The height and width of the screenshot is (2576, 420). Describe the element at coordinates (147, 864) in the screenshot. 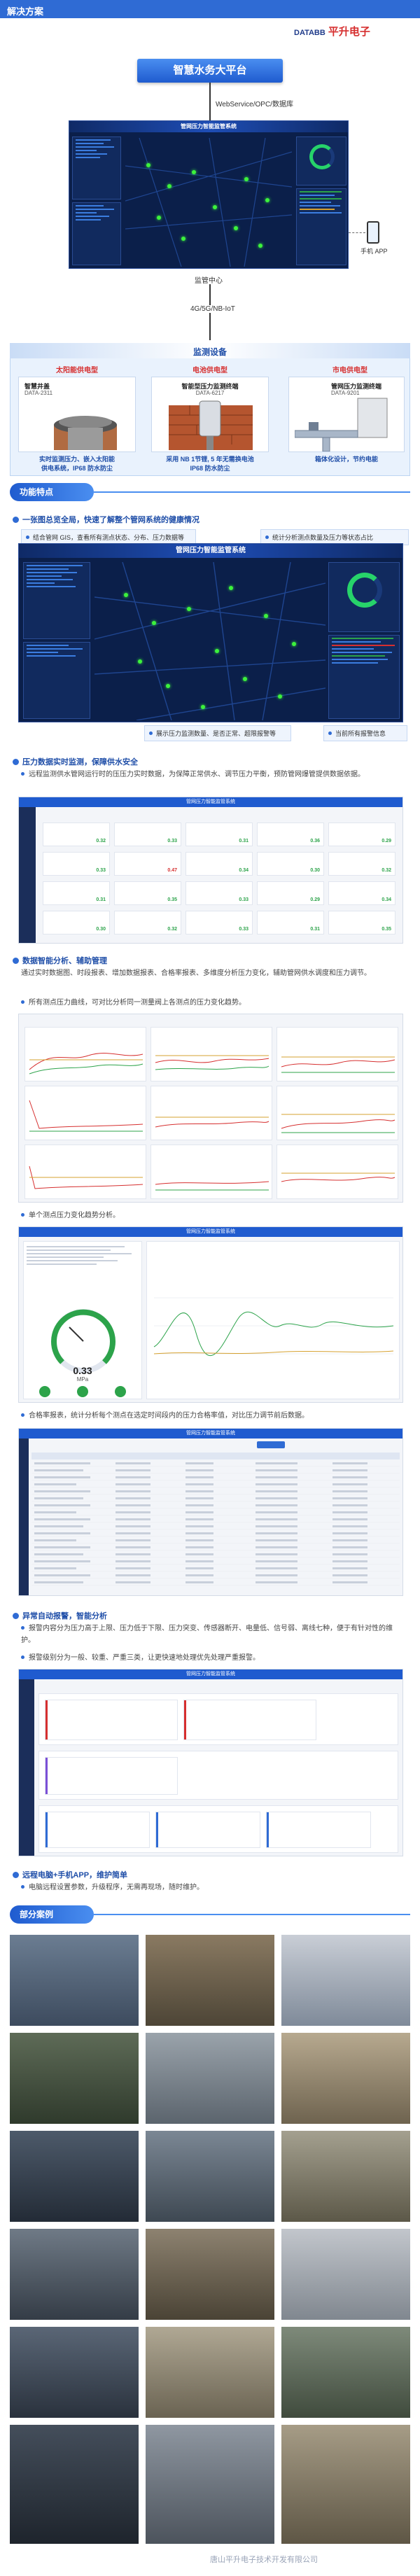

I see `pressure-card: 0.47` at that location.